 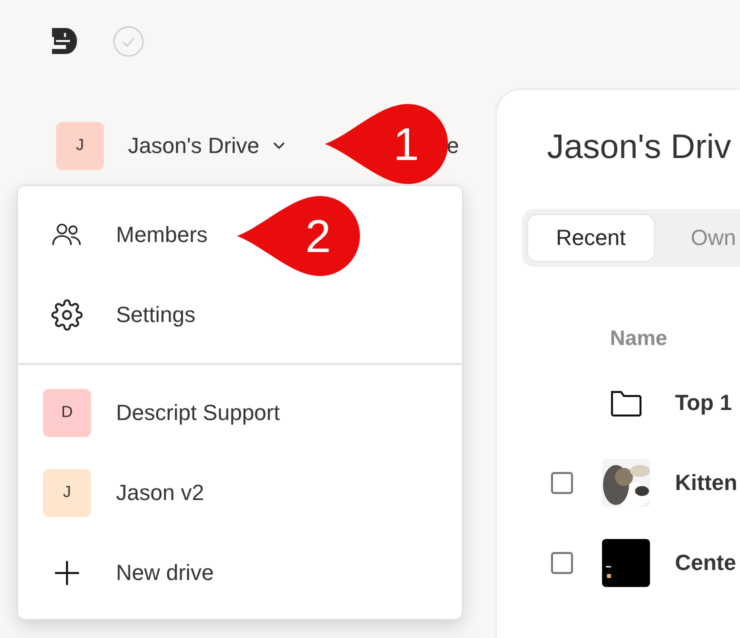 I want to click on settings-icon, so click(x=67, y=315).